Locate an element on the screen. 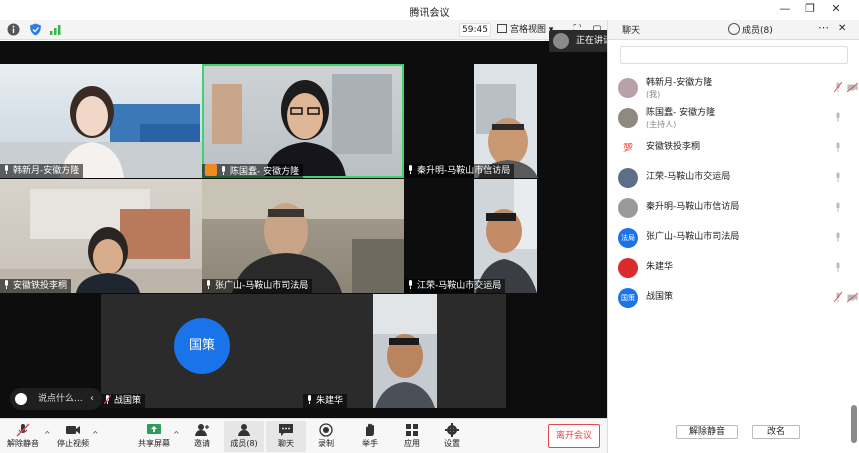 Image resolution: width=859 pixels, height=453 pixels. member-row: 韩新月-安徽方隆 (我) is located at coordinates (738, 88).